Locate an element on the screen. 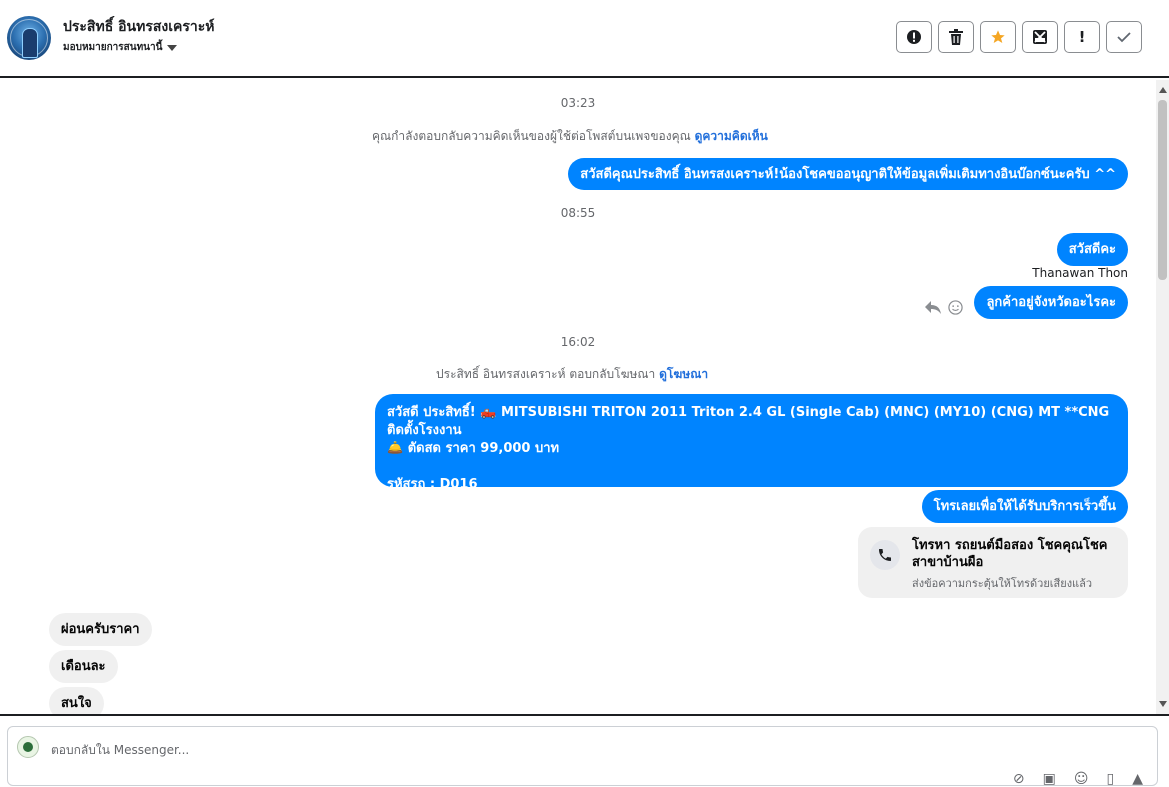 The image size is (1169, 787). mark-done-button is located at coordinates (1124, 37).